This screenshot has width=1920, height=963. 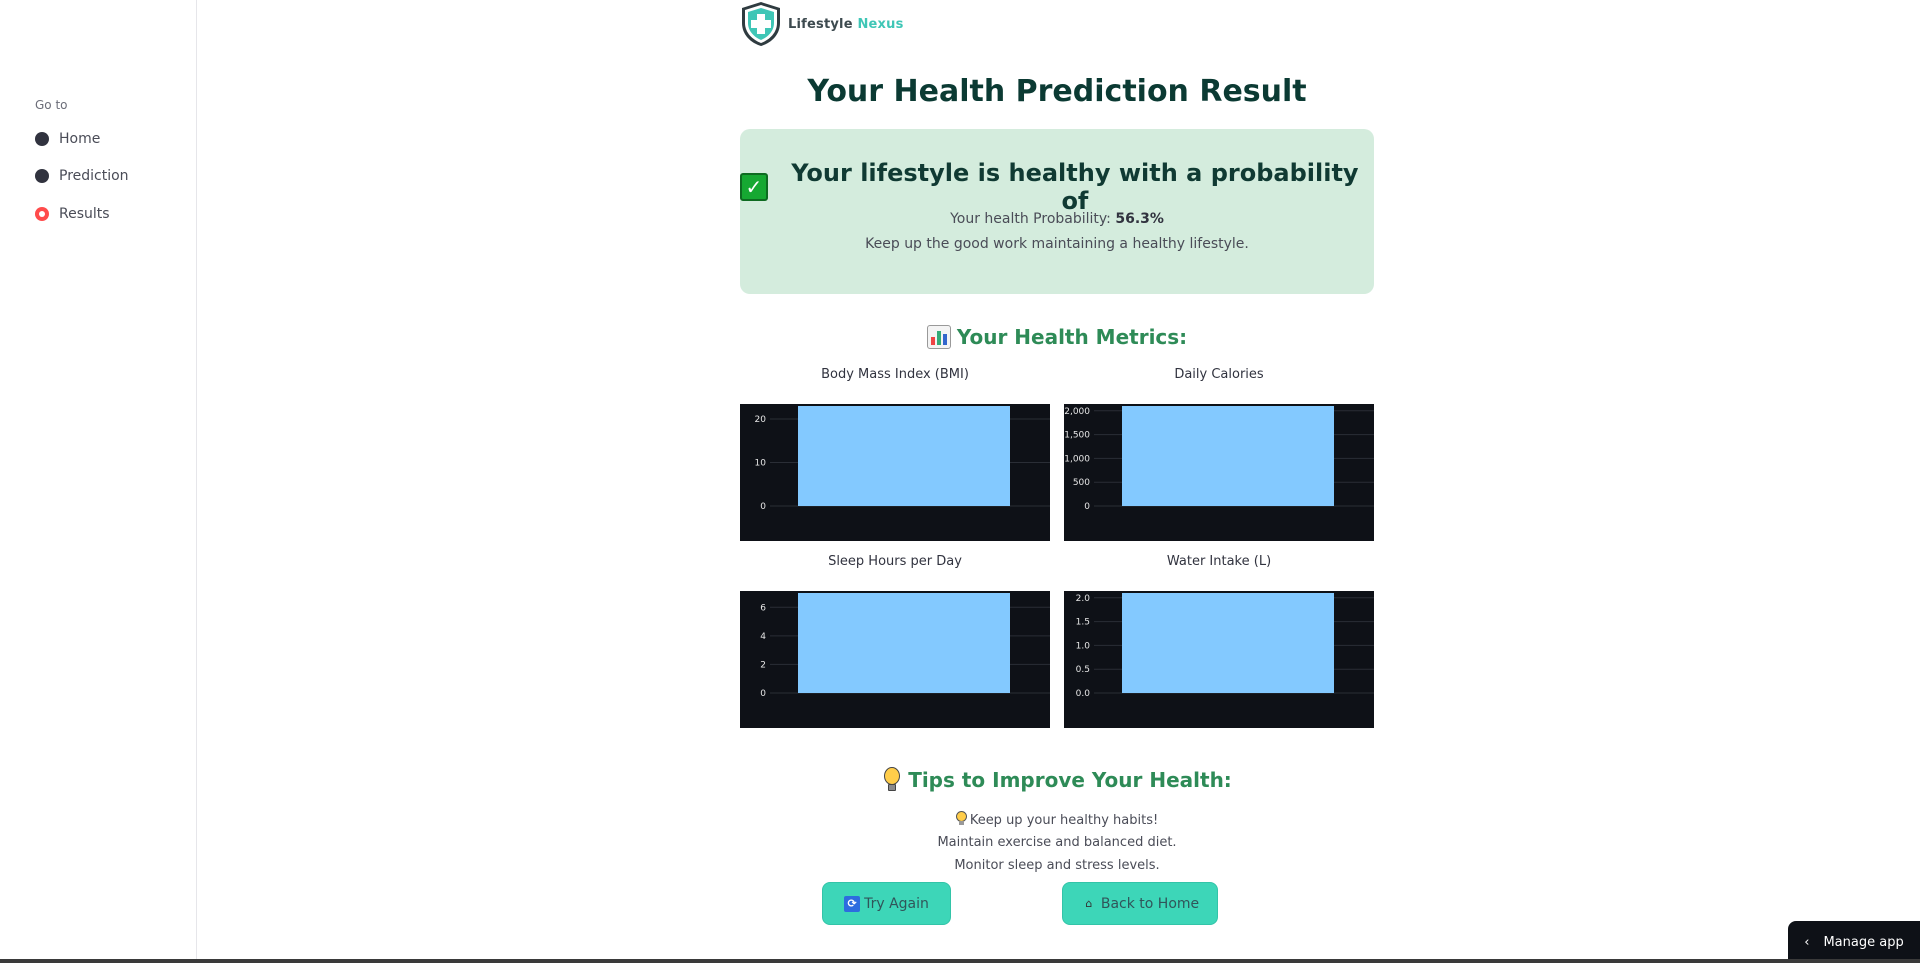 I want to click on button-label: Try Again, so click(x=896, y=903).